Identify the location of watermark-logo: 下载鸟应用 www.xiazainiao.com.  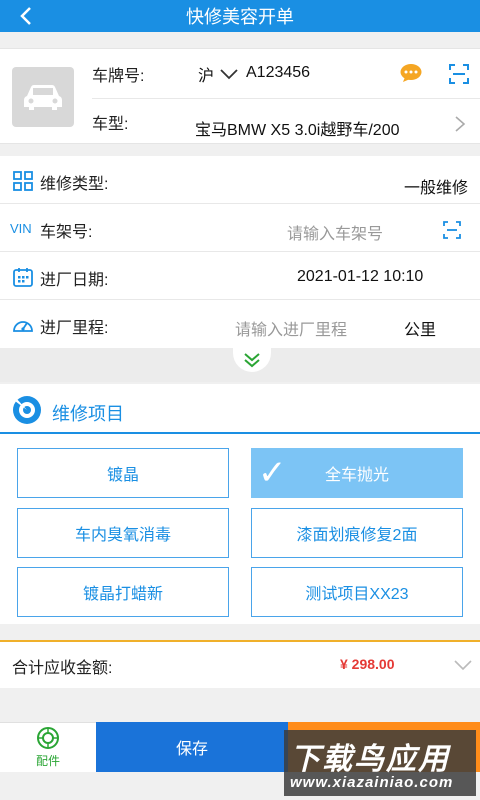
(380, 763).